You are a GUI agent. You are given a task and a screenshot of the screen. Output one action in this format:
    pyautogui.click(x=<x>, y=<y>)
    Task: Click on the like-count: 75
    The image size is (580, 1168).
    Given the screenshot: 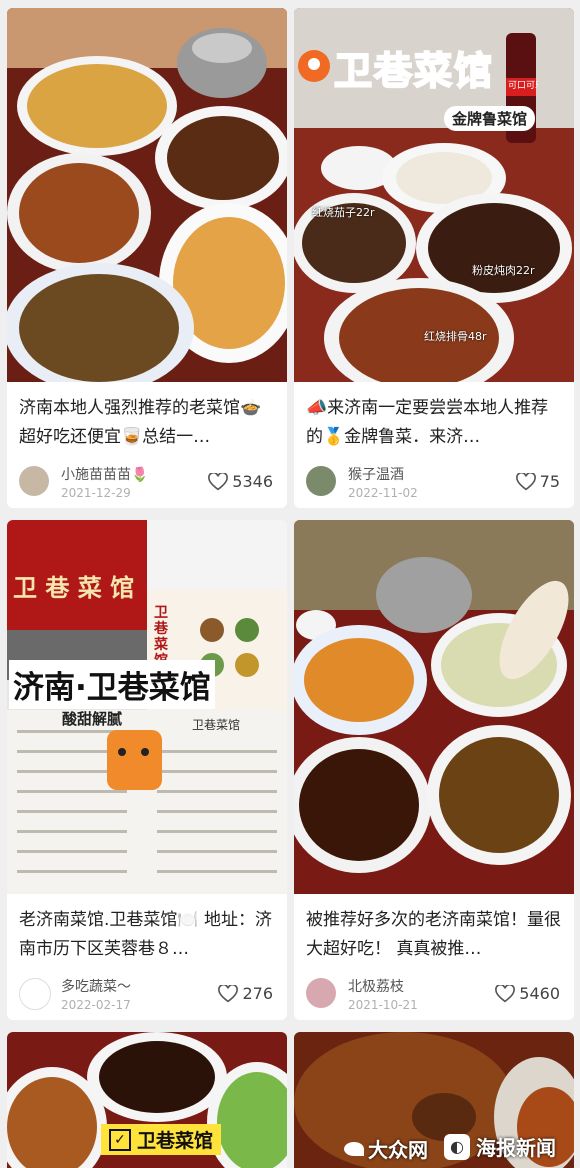 What is the action you would take?
    pyautogui.click(x=549, y=481)
    